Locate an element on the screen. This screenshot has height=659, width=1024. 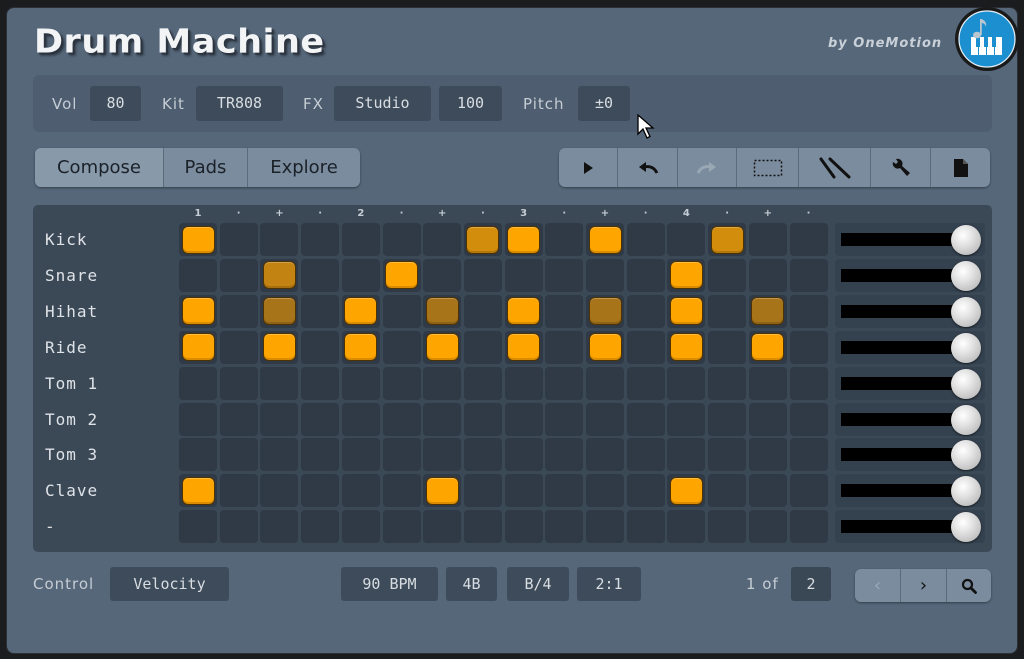
swing-field: 2:1 is located at coordinates (609, 584).